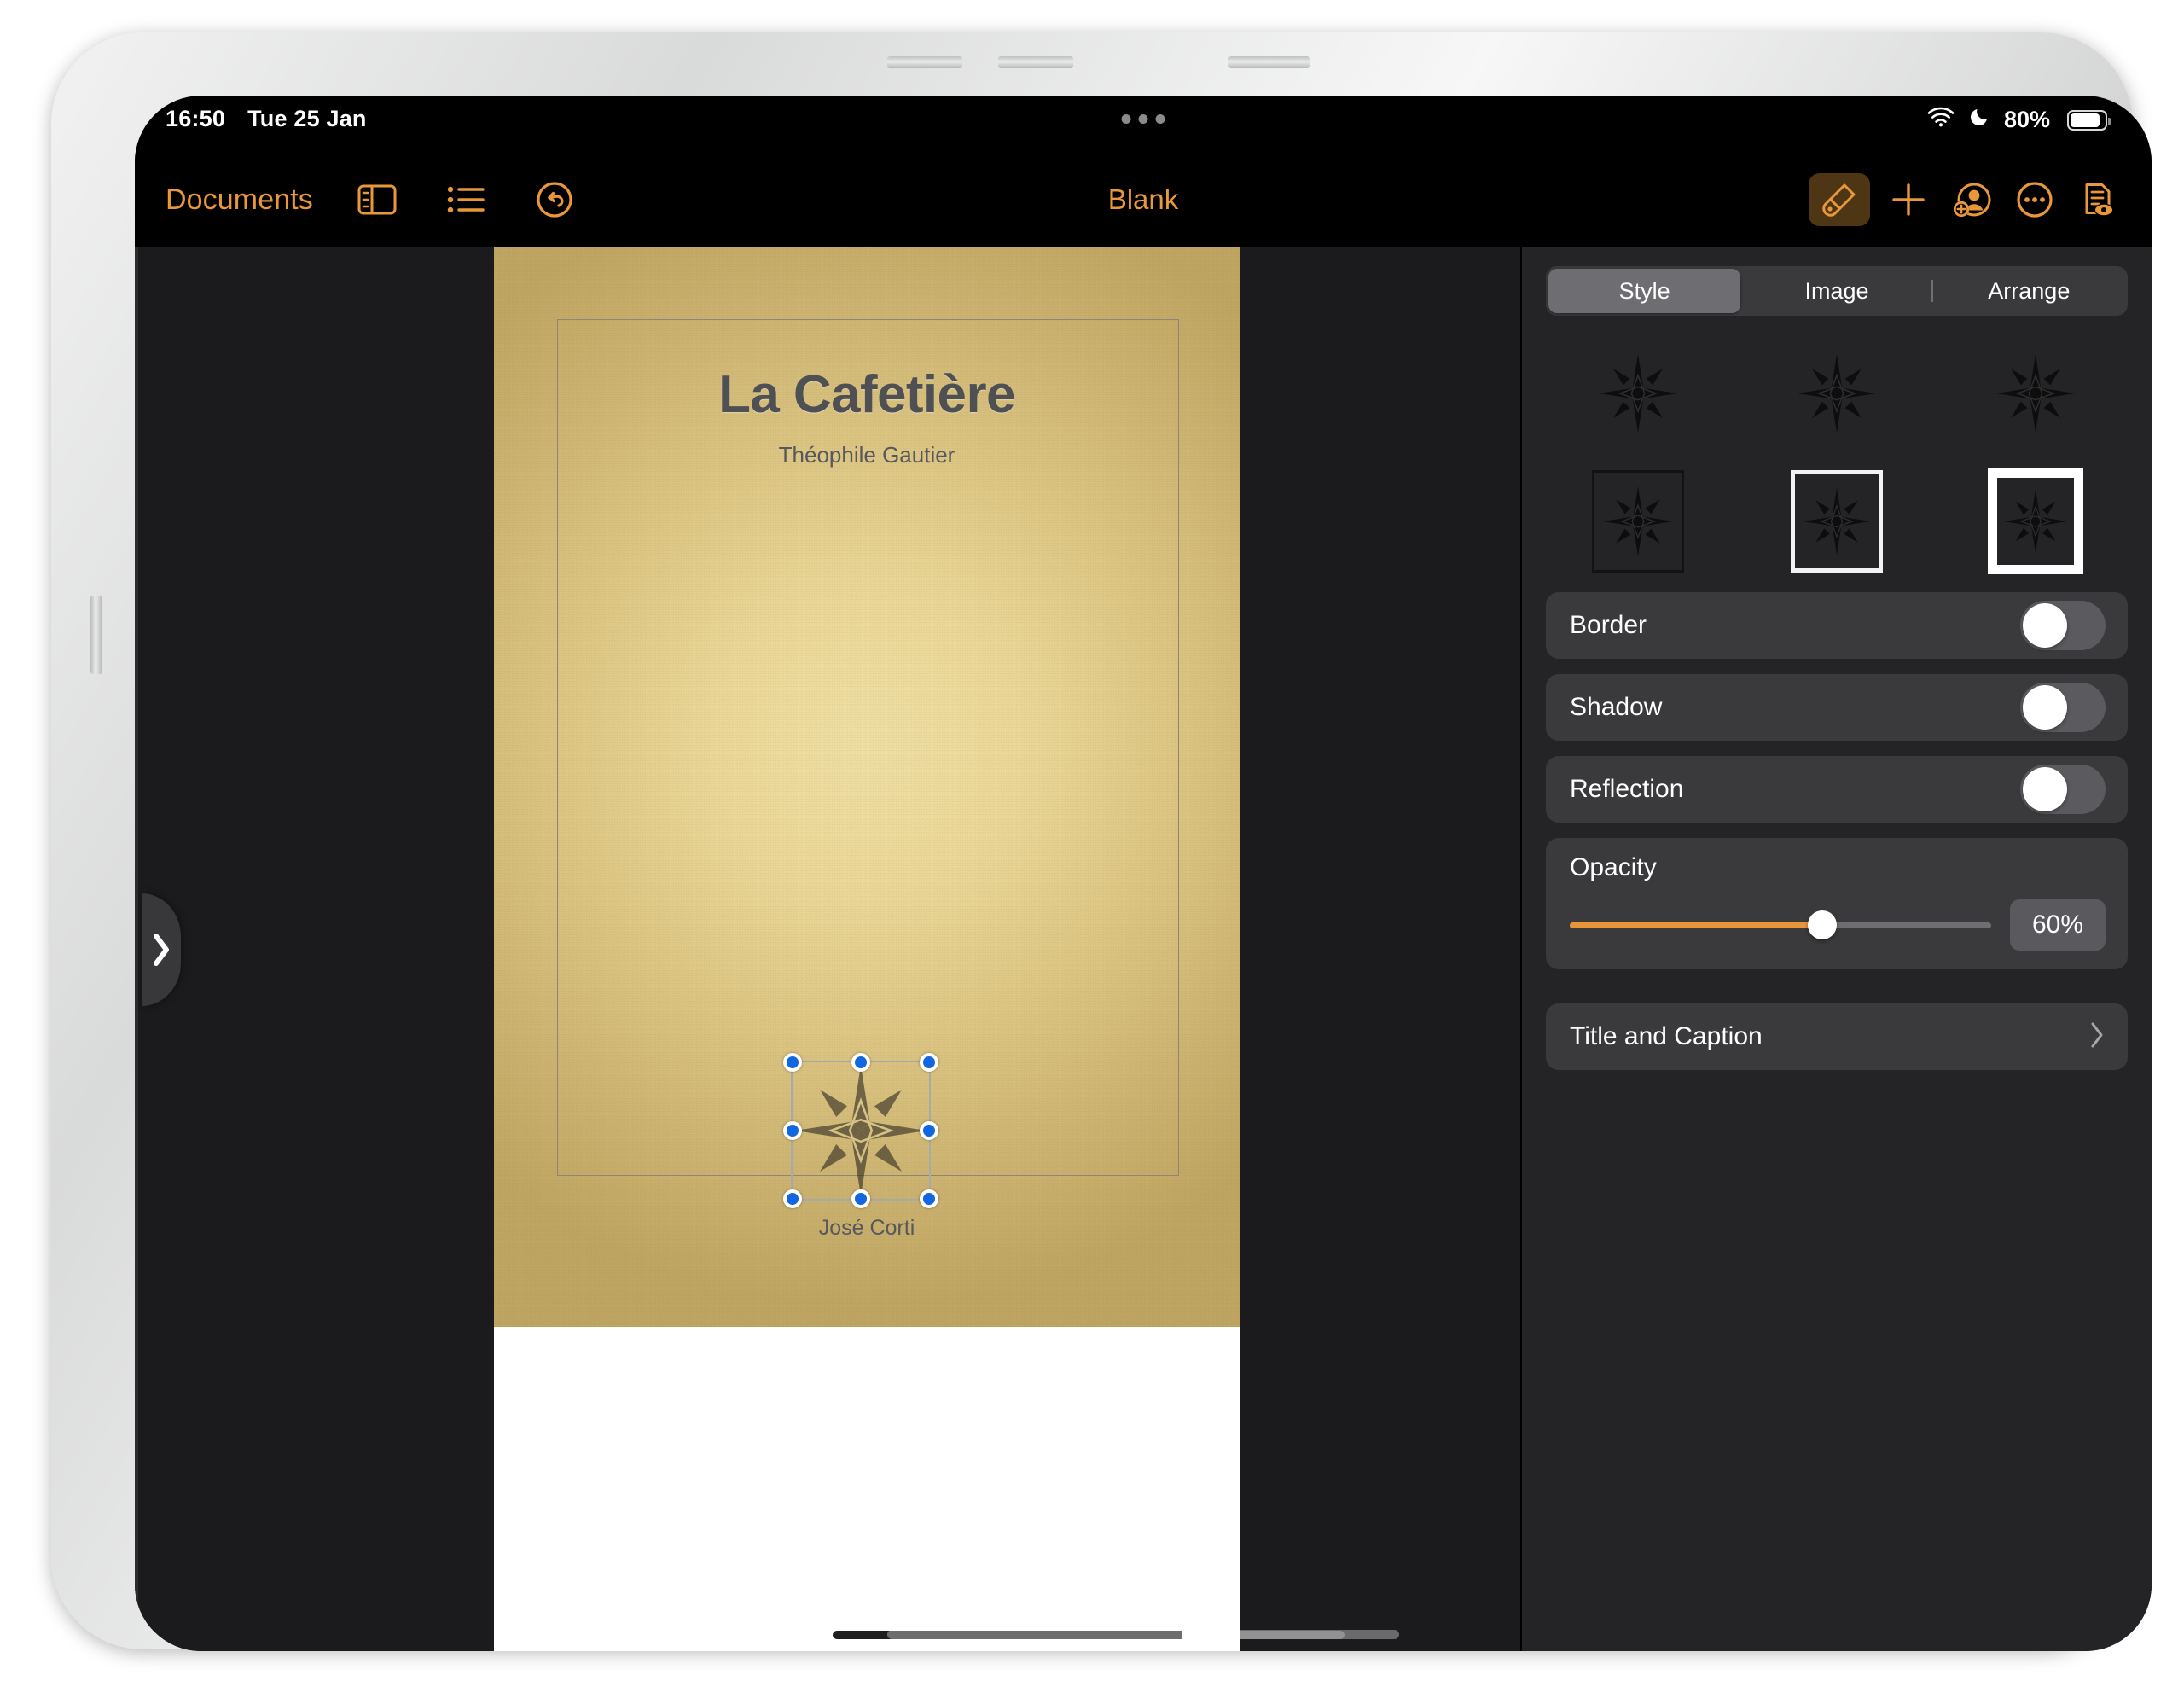  What do you see at coordinates (1837, 458) in the screenshot?
I see `style-presets-grid` at bounding box center [1837, 458].